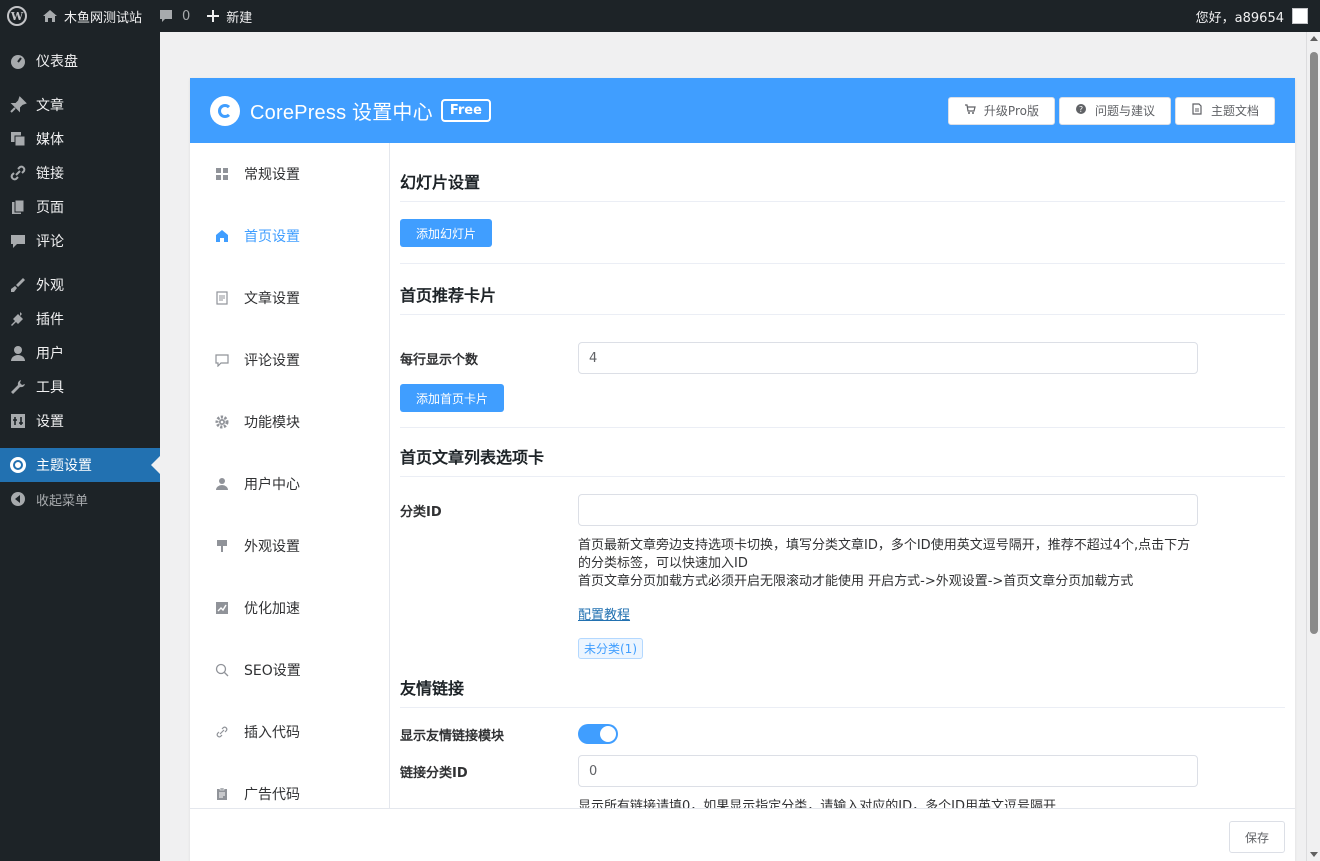  Describe the element at coordinates (18, 139) in the screenshot. I see `media-icon` at that location.